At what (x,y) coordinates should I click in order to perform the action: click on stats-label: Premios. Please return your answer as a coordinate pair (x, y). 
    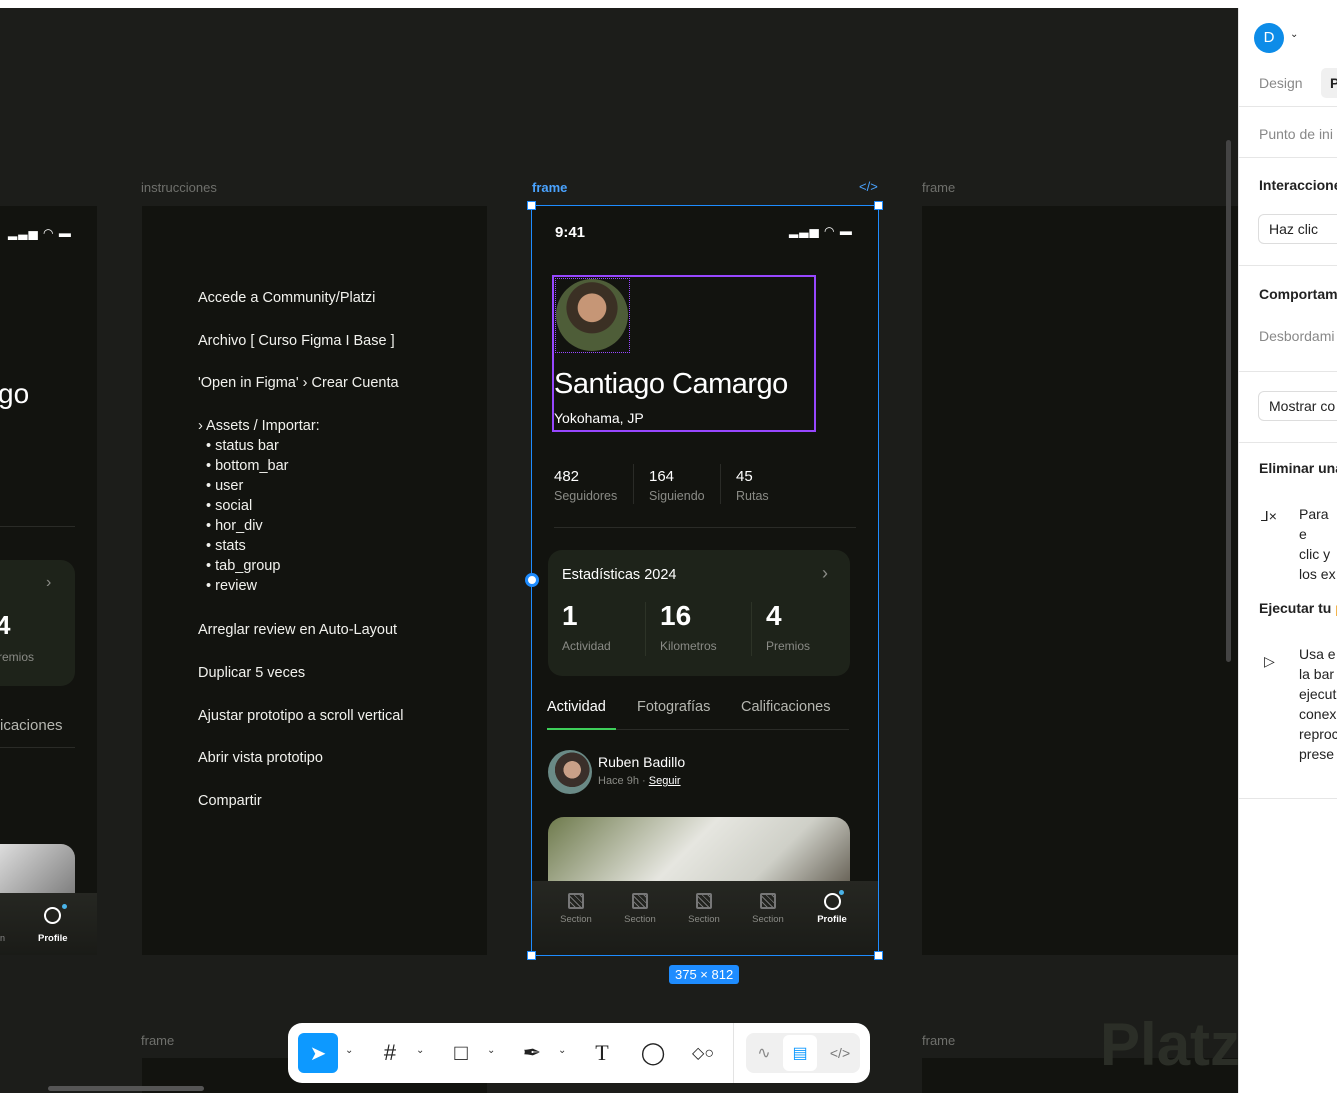
    Looking at the image, I should click on (788, 646).